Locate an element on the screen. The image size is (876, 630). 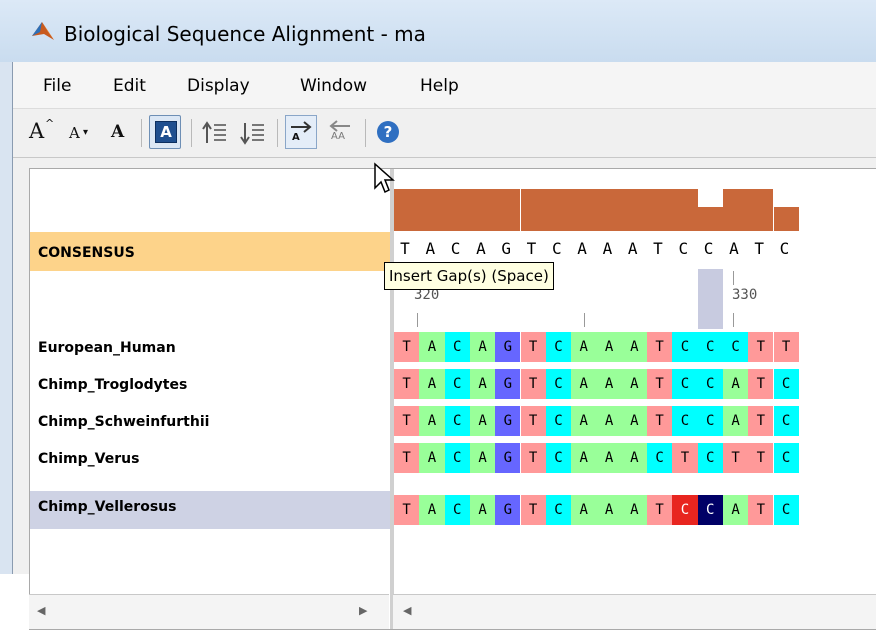
sequence-name: European_Human is located at coordinates (210, 348).